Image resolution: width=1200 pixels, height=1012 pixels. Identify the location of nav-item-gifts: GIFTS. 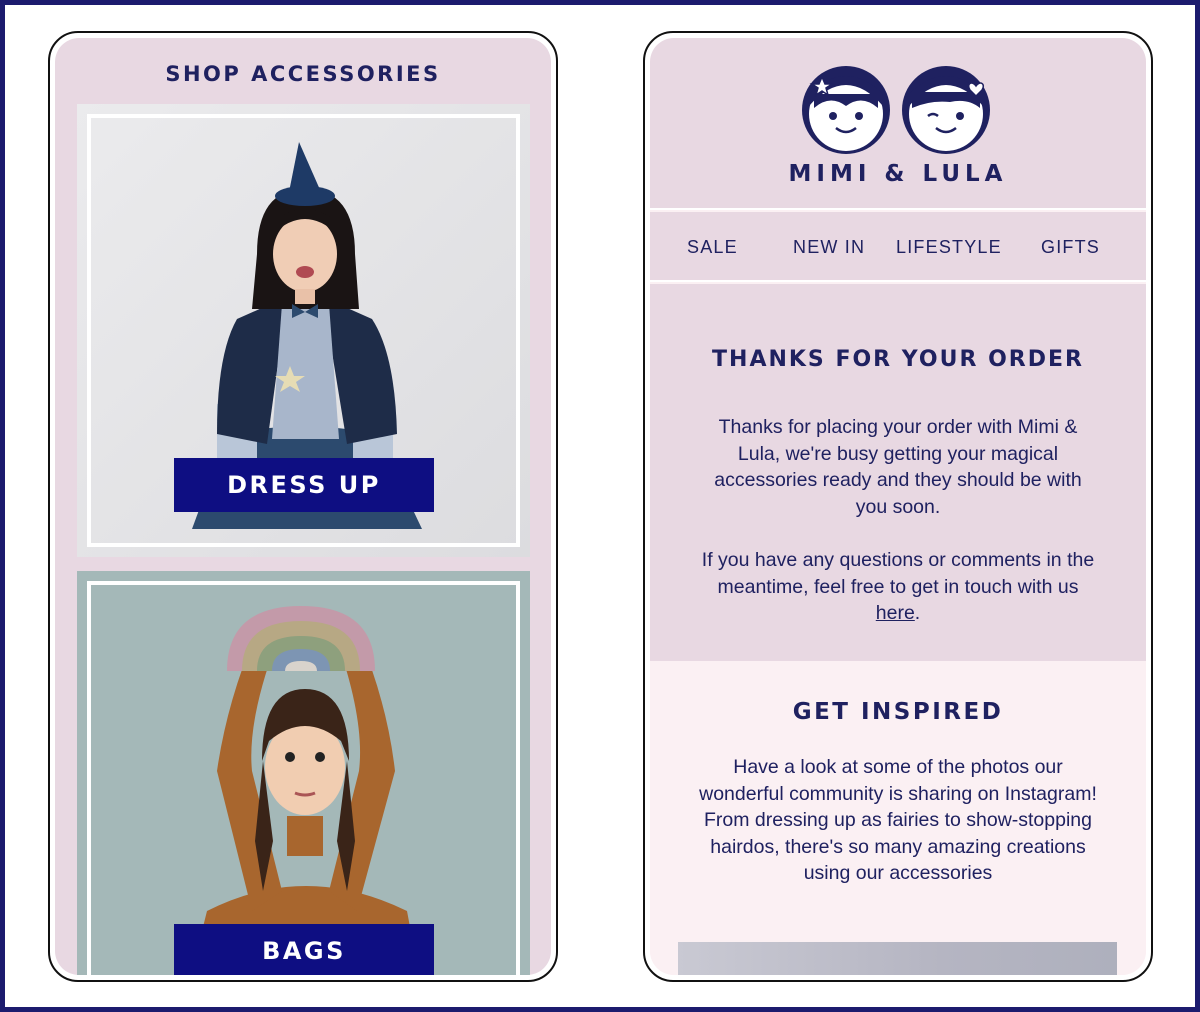
(1070, 247).